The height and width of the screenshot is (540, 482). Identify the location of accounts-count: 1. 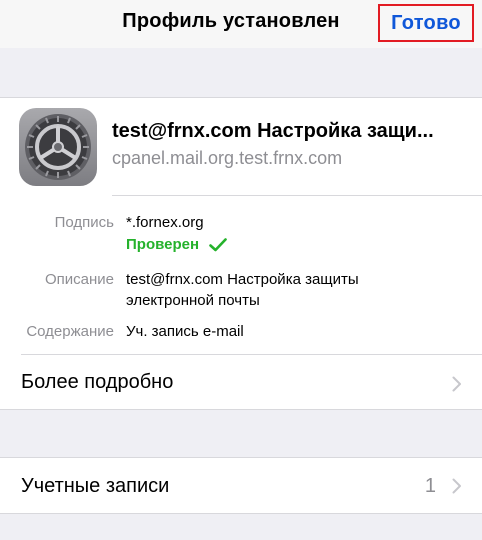
(430, 486).